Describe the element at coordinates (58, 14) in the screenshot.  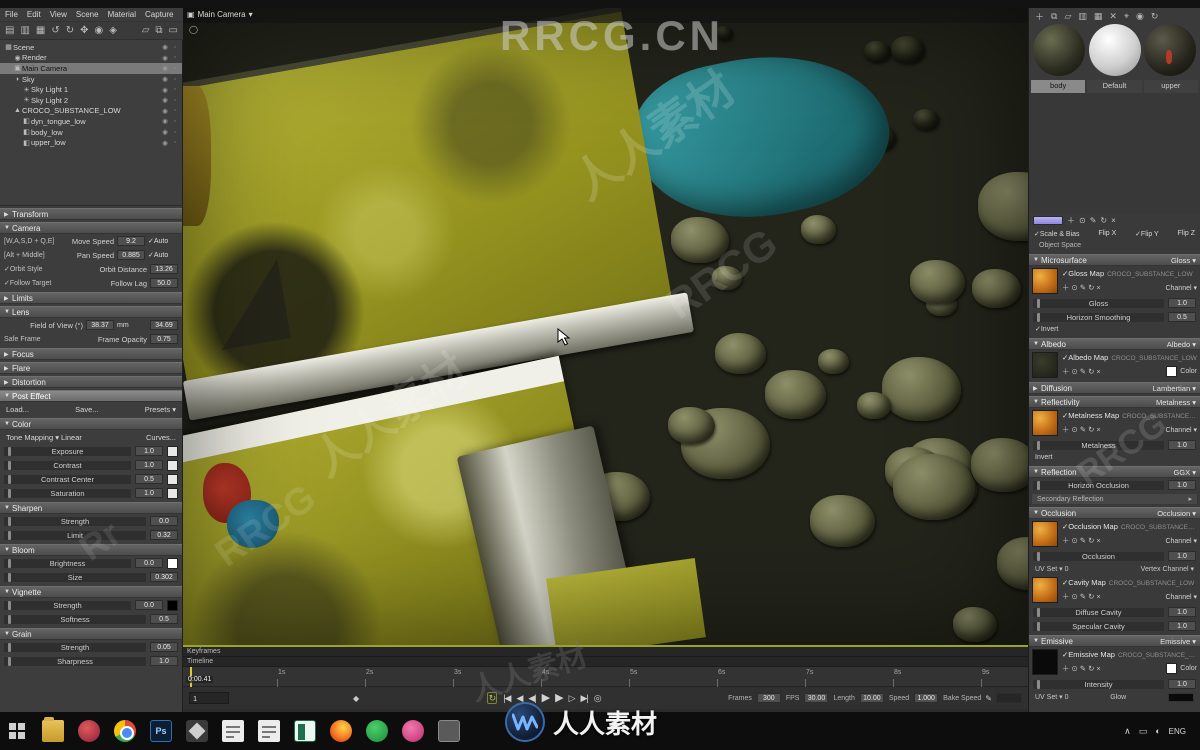
I see `menu-item-view: View` at that location.